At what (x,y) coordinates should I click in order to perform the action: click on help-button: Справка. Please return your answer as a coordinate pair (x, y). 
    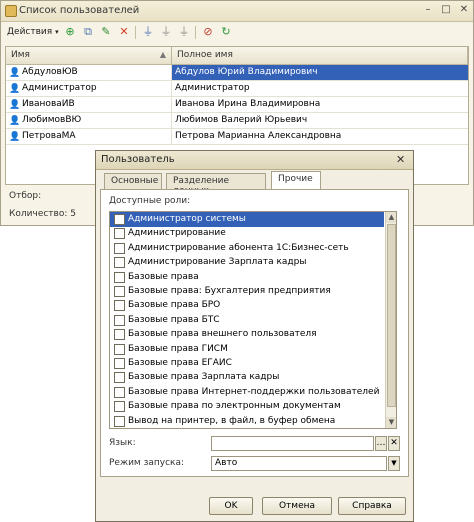
    Looking at the image, I should click on (372, 506).